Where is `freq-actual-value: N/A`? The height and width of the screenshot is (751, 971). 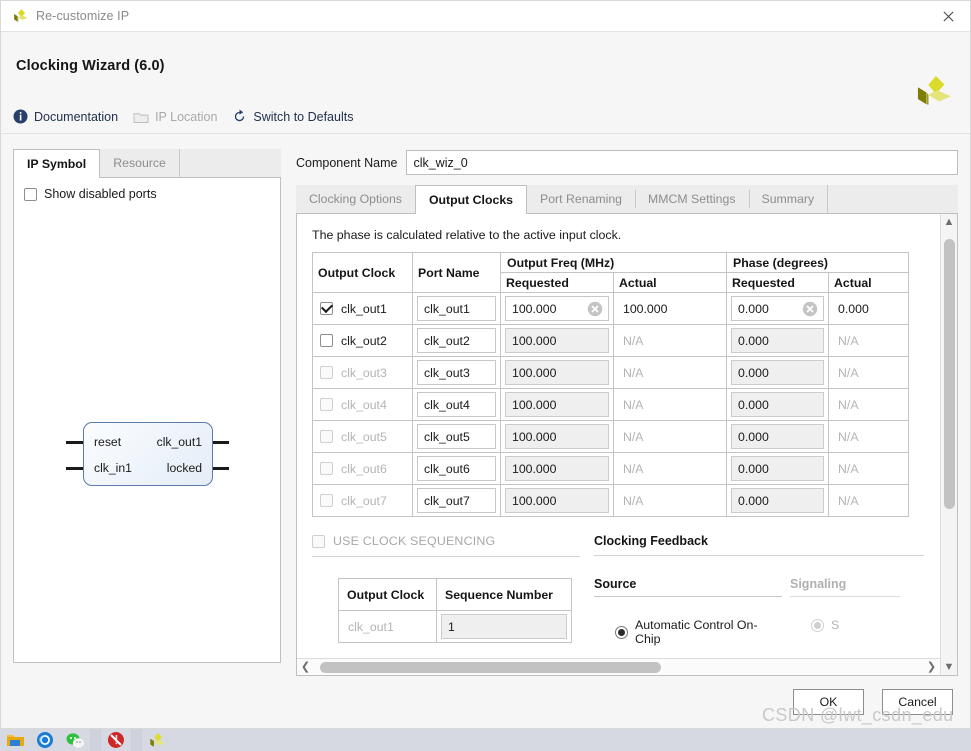 freq-actual-value: N/A is located at coordinates (633, 436).